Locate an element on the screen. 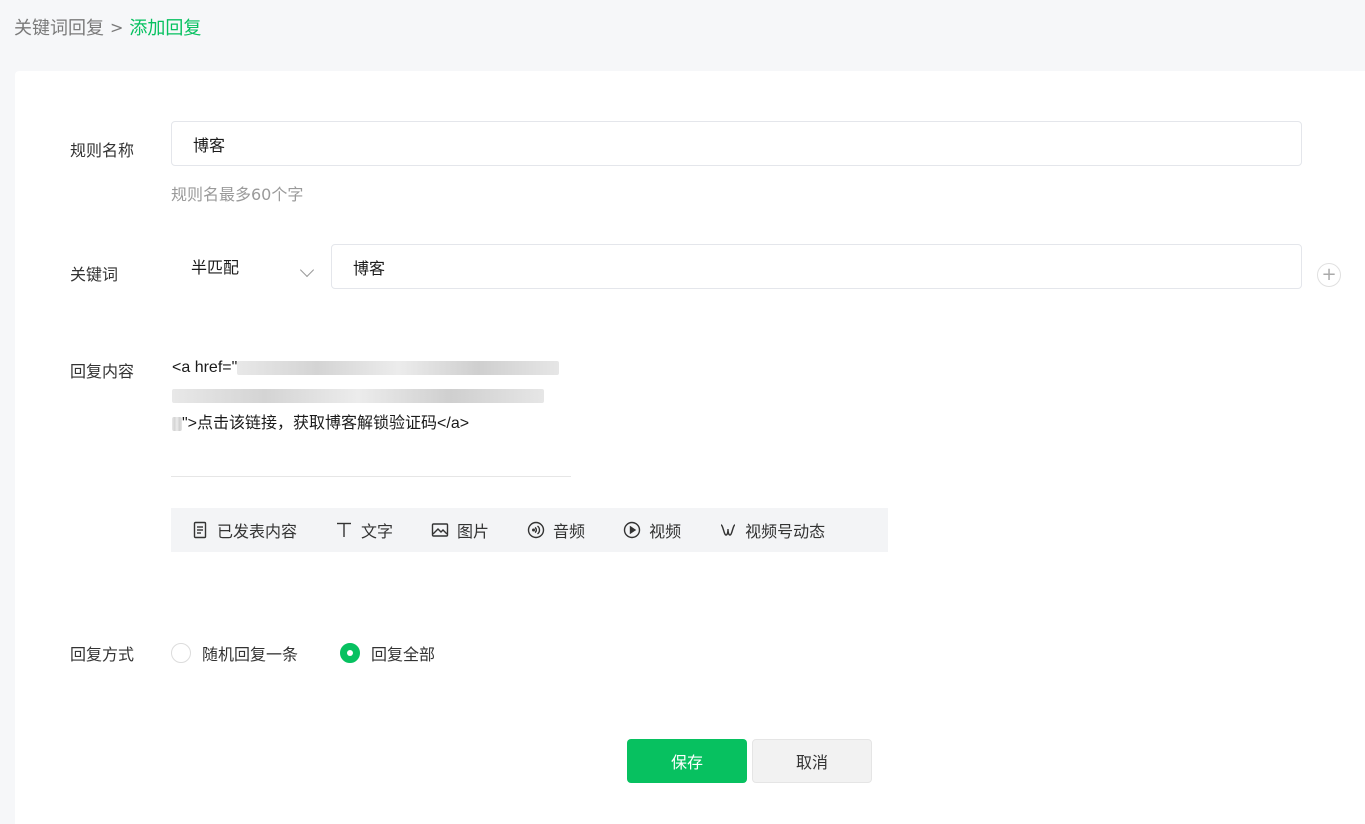 This screenshot has width=1365, height=824. add-keyword-button: + is located at coordinates (1329, 275).